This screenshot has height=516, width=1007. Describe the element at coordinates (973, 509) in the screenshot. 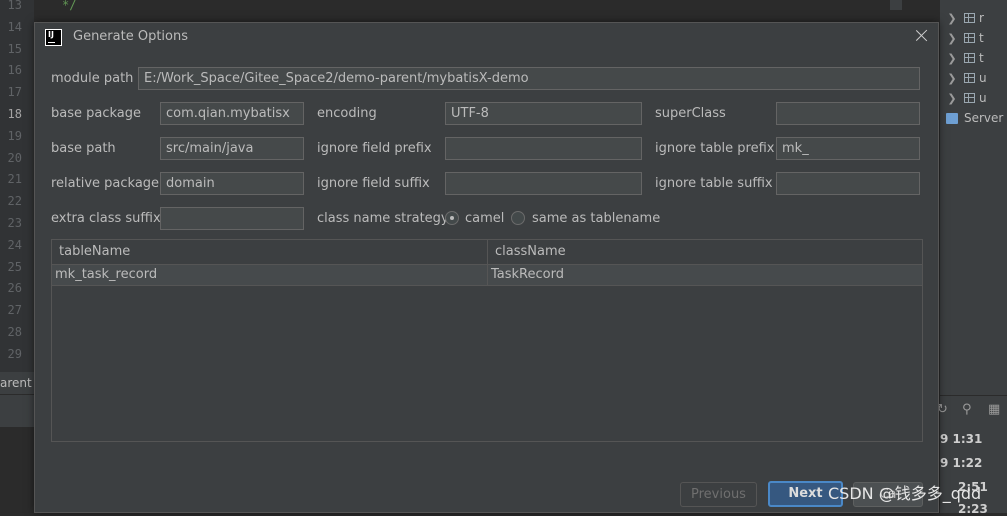

I see `log-time: 2:23` at that location.